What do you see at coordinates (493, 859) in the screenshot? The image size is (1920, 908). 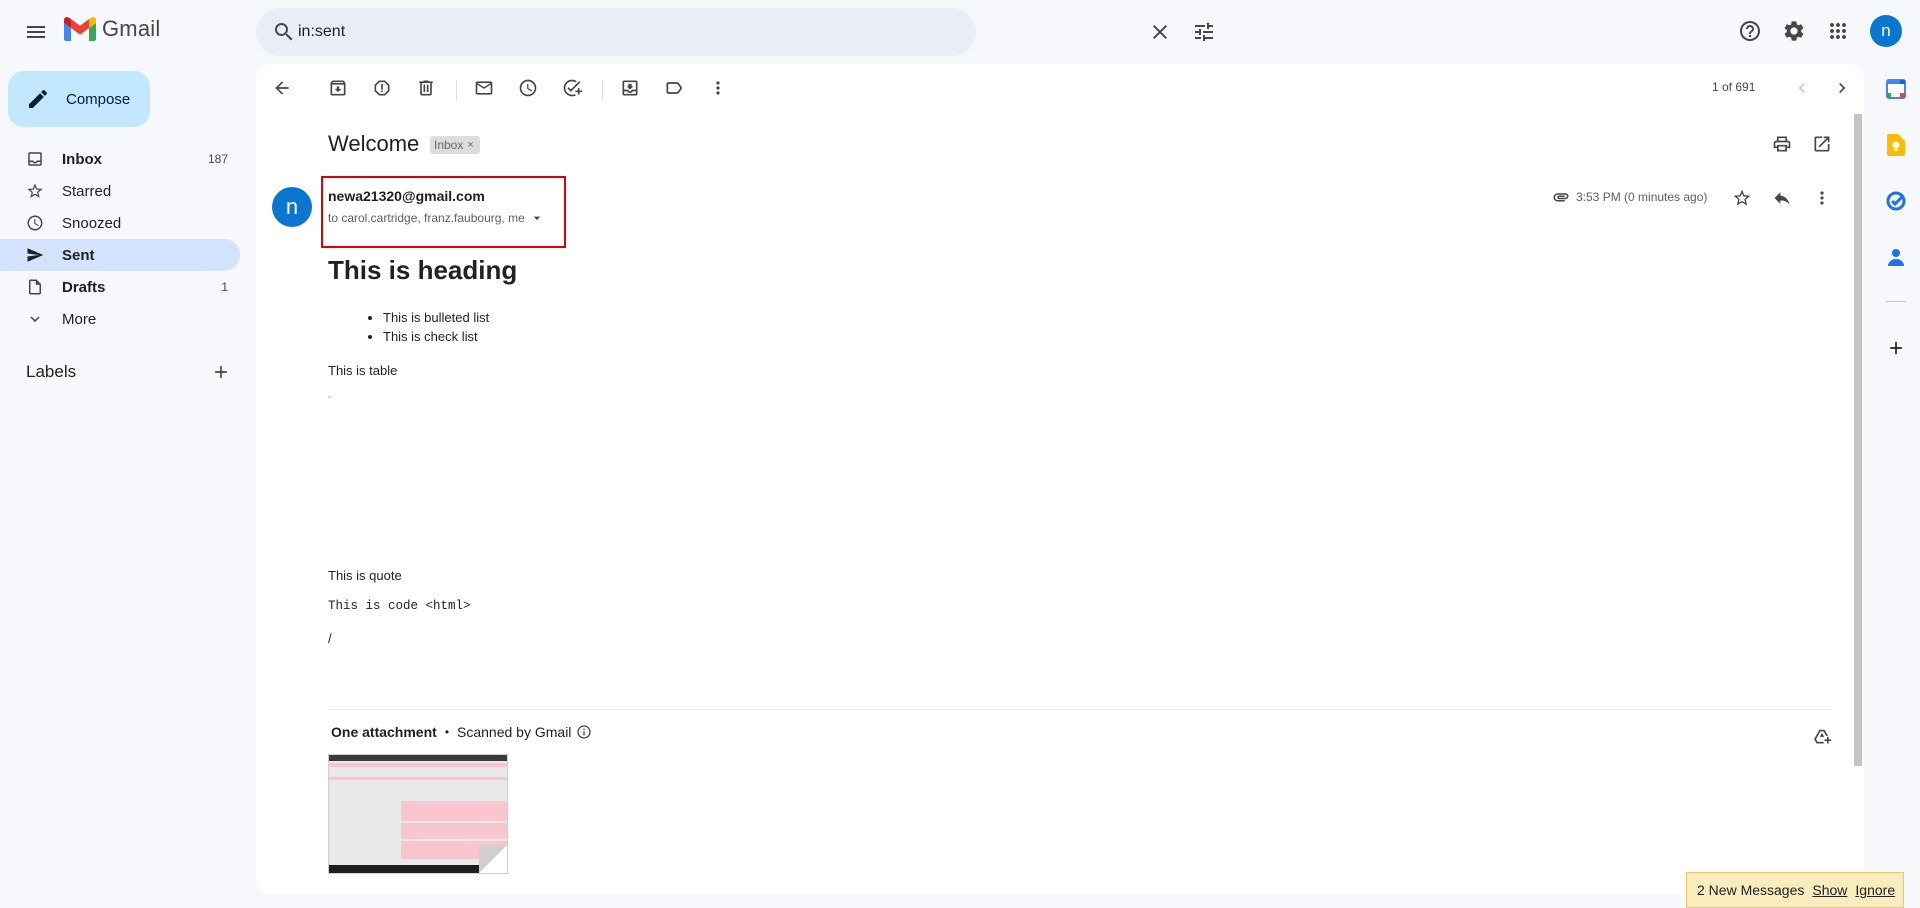 I see `thumb-page-fold` at bounding box center [493, 859].